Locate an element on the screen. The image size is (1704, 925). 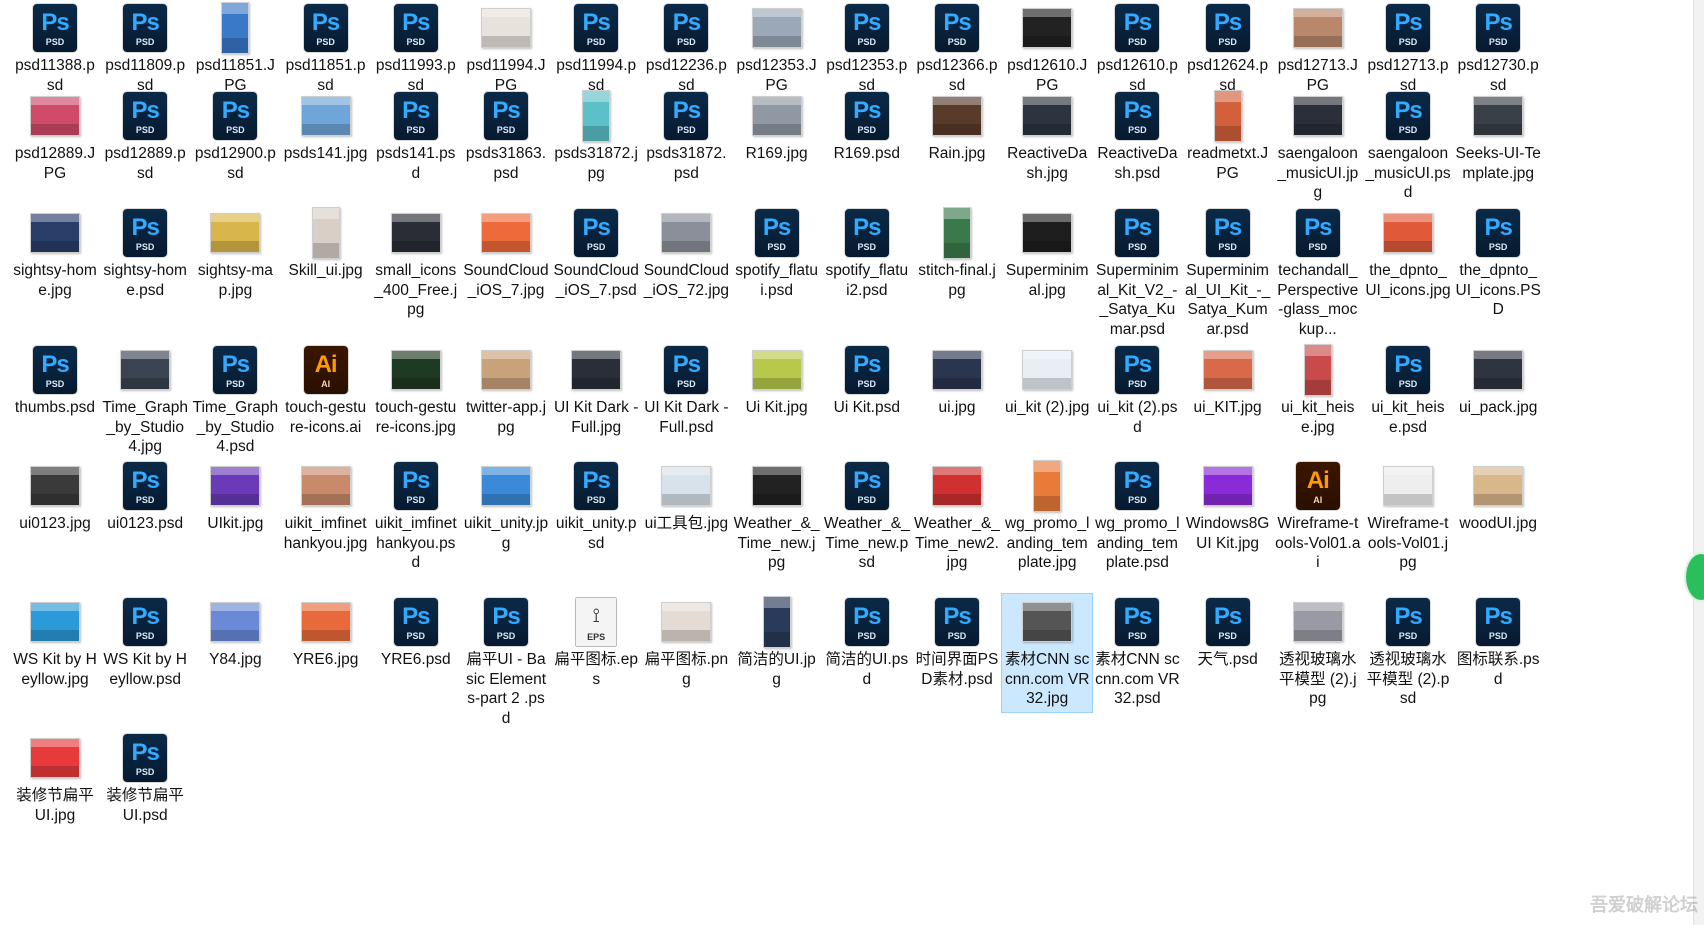
file-item: UIkit.jpg is located at coordinates (235, 496).